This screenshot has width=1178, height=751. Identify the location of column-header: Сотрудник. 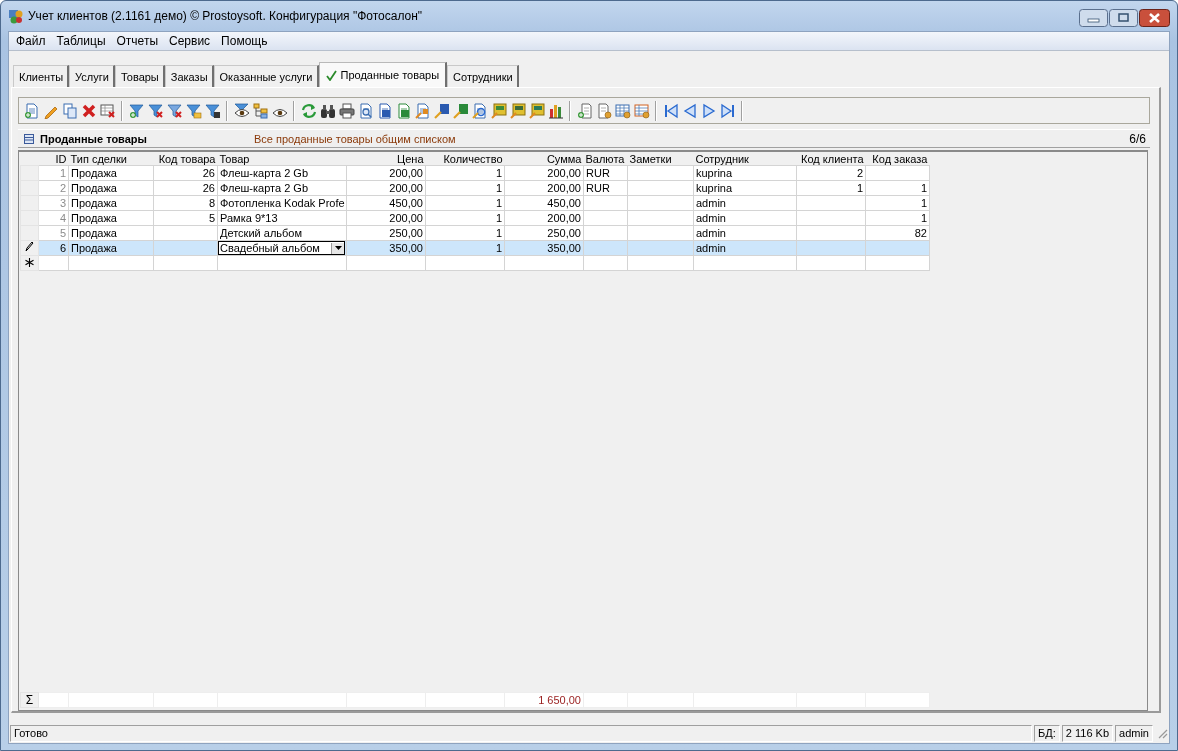
(745, 159).